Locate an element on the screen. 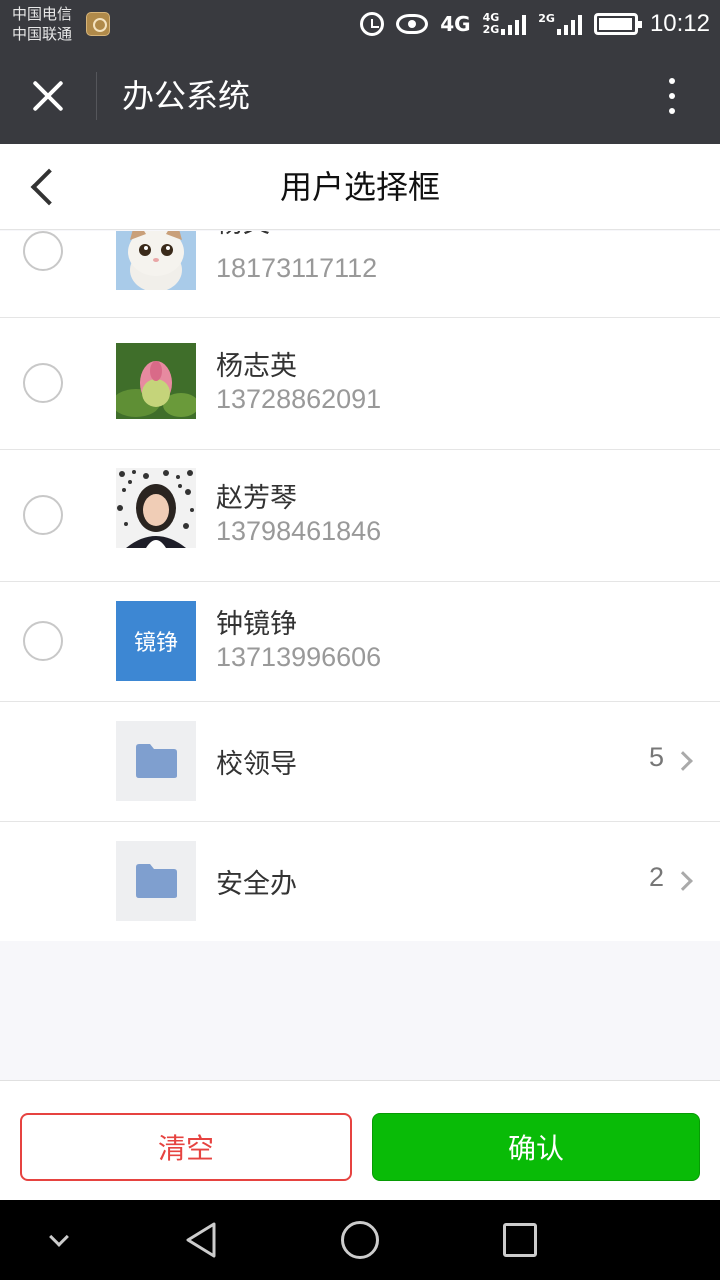  carrier-1: 中国电信 is located at coordinates (42, 14).